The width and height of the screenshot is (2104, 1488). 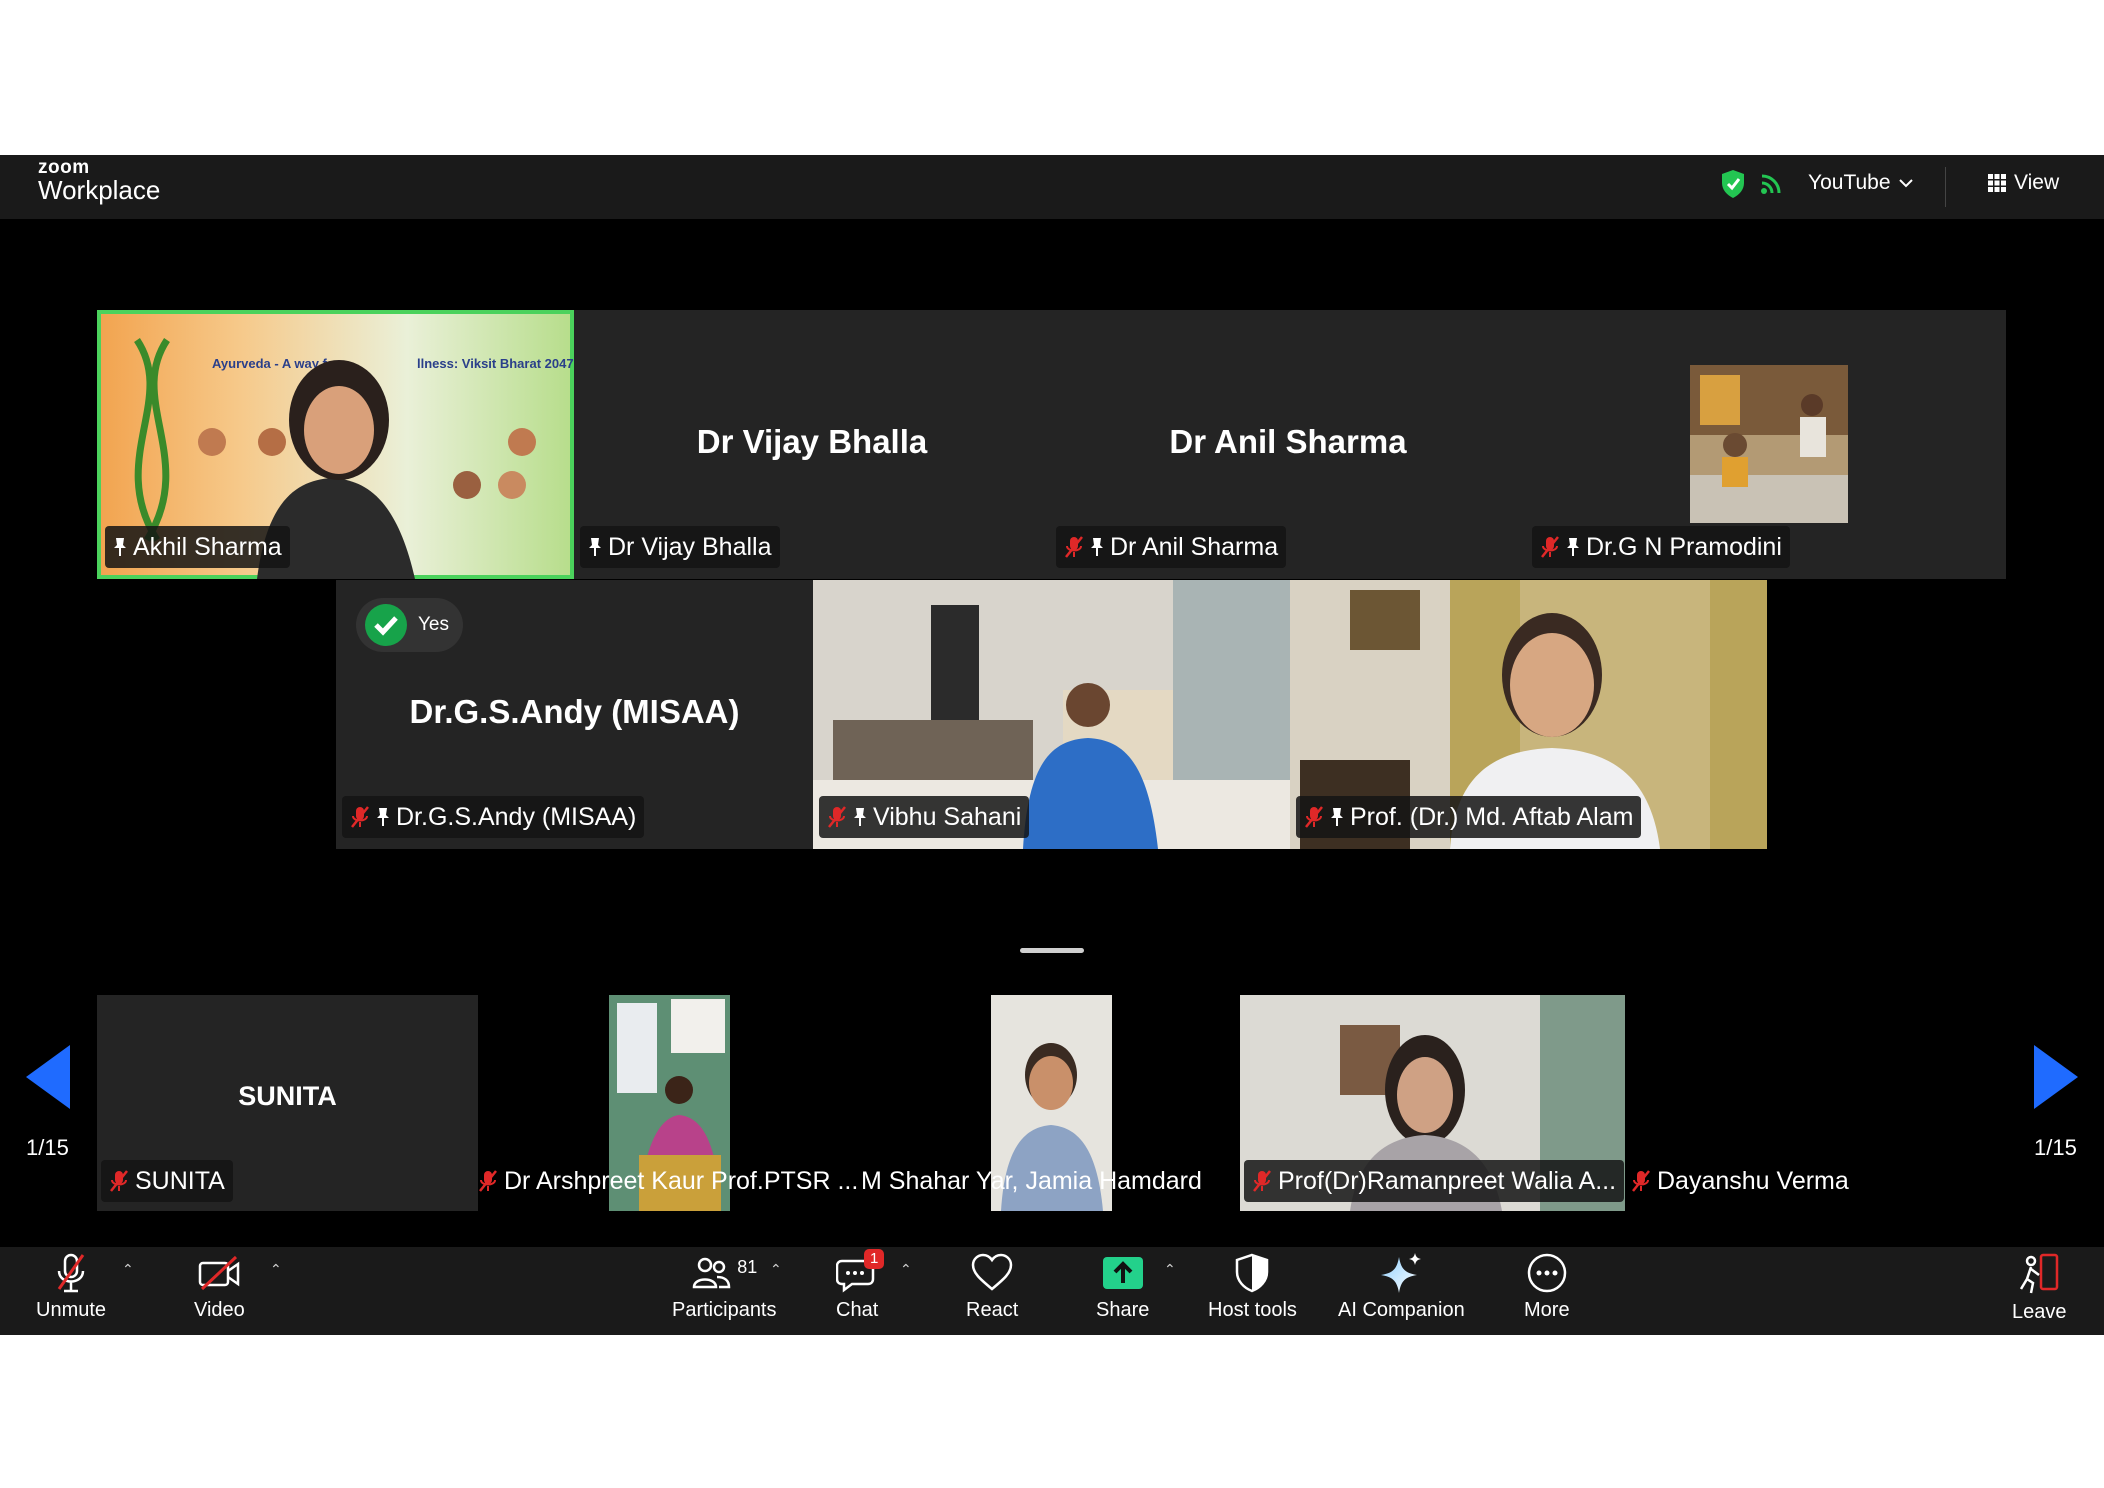 I want to click on previous-page-arrow-icon, so click(x=48, y=1079).